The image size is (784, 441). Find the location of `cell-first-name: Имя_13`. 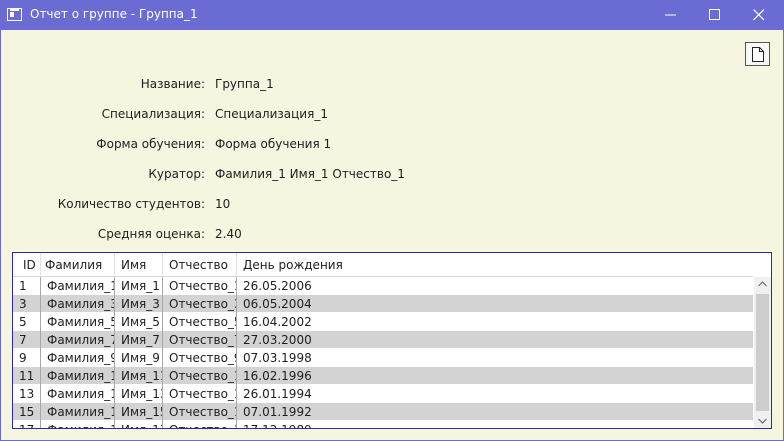

cell-first-name: Имя_13 is located at coordinates (139, 394).